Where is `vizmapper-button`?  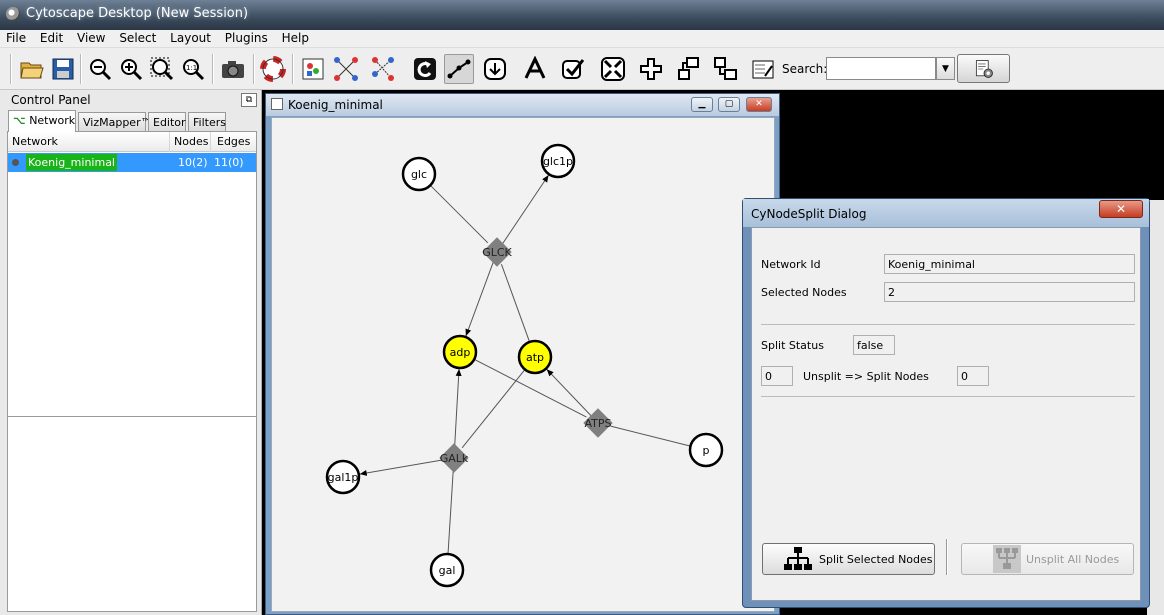
vizmapper-button is located at coordinates (313, 69).